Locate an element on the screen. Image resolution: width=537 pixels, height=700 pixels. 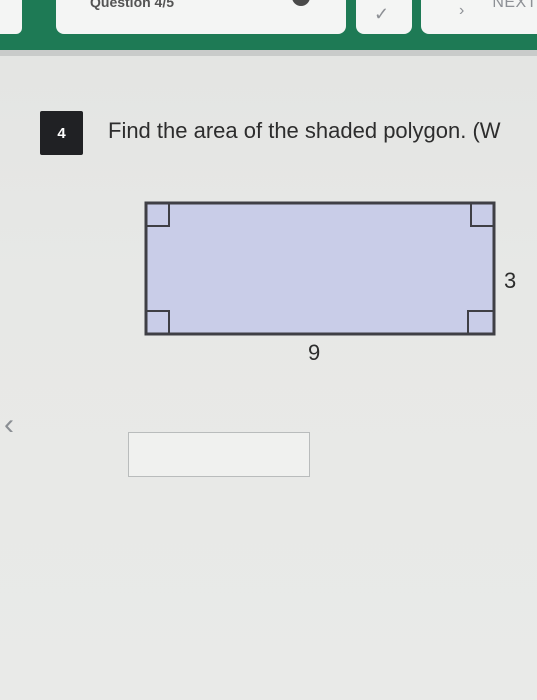
answer-input is located at coordinates (219, 454).